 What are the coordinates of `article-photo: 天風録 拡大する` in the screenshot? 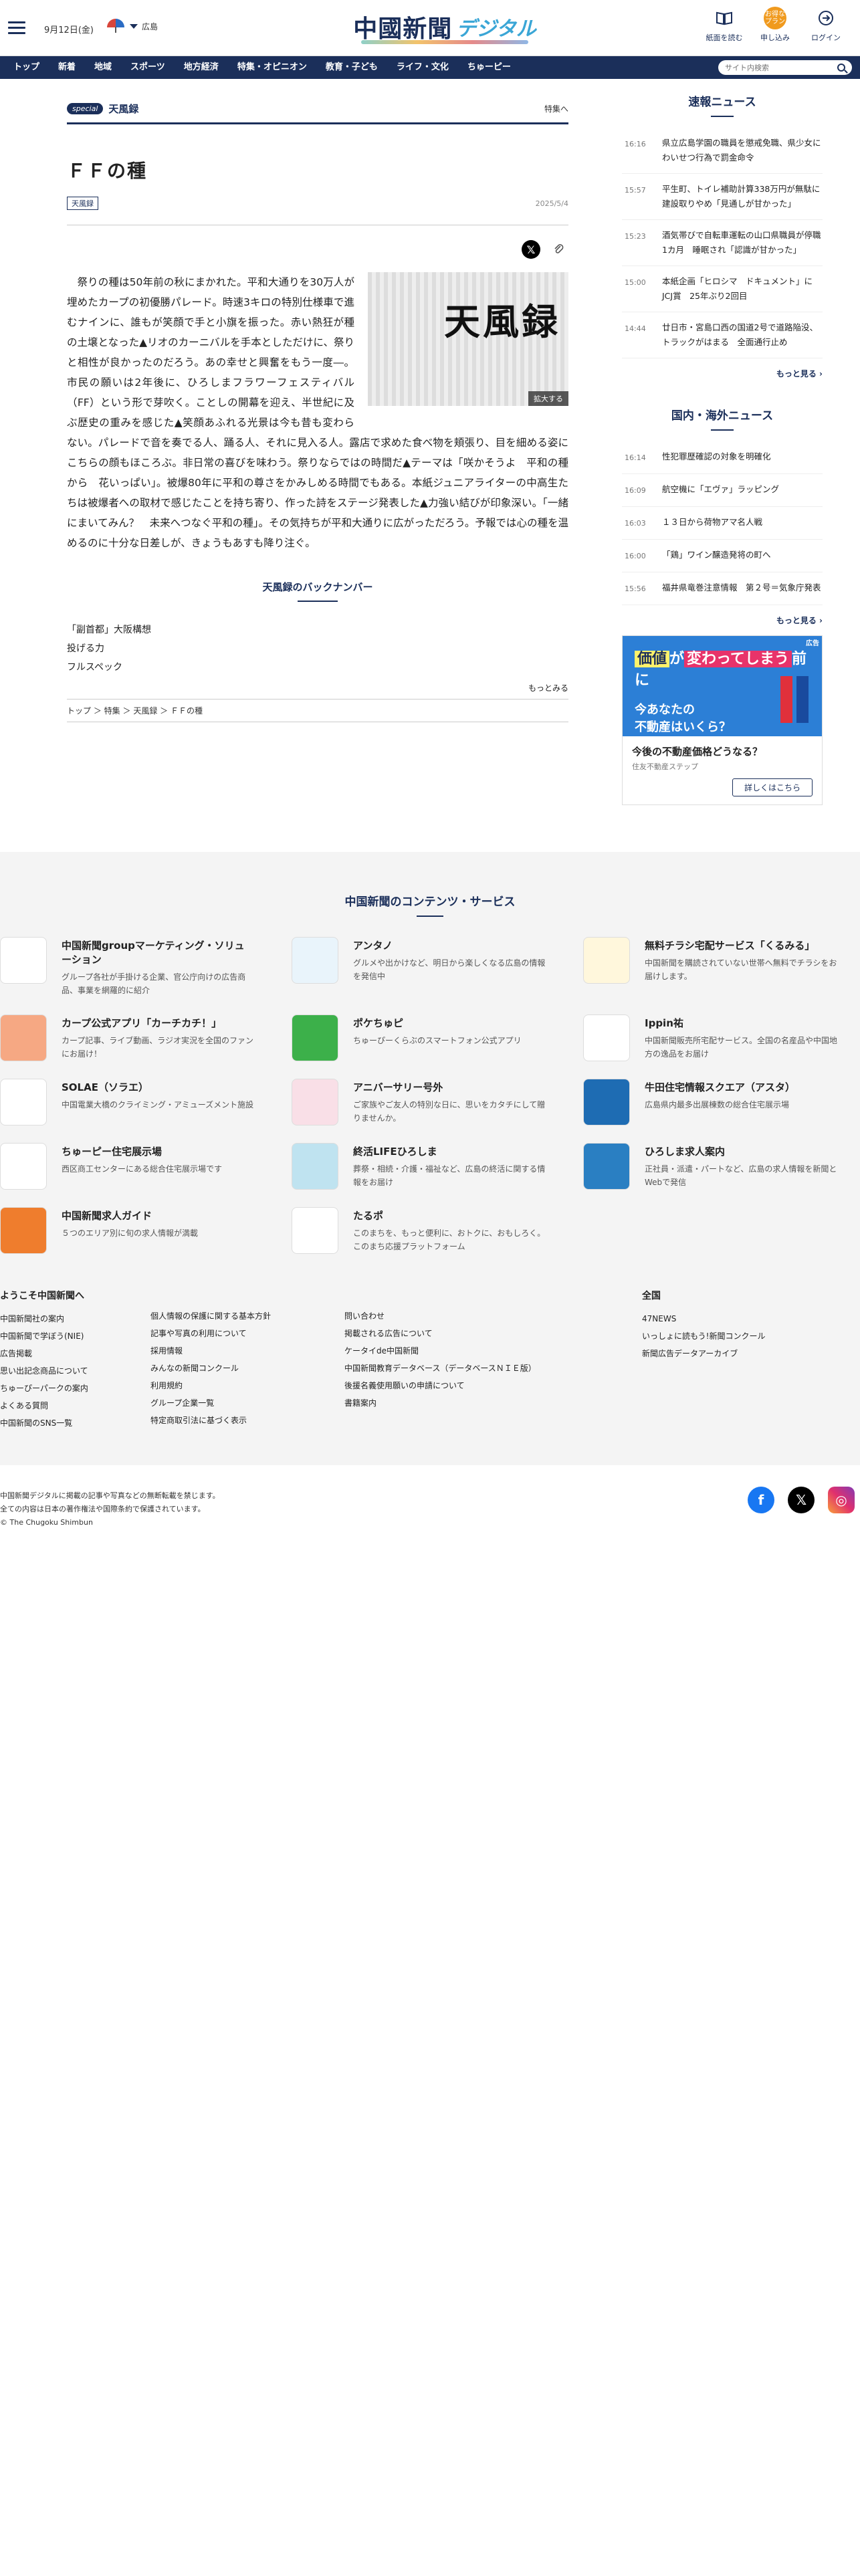 It's located at (468, 339).